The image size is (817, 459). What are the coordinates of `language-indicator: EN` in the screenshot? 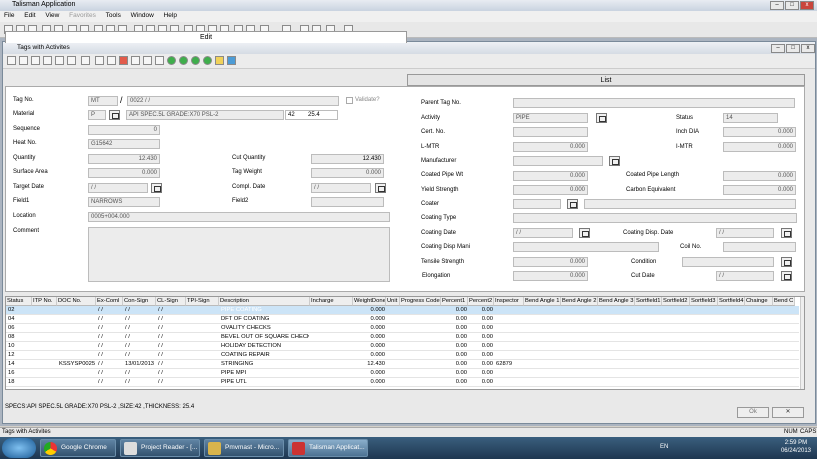 It's located at (664, 447).